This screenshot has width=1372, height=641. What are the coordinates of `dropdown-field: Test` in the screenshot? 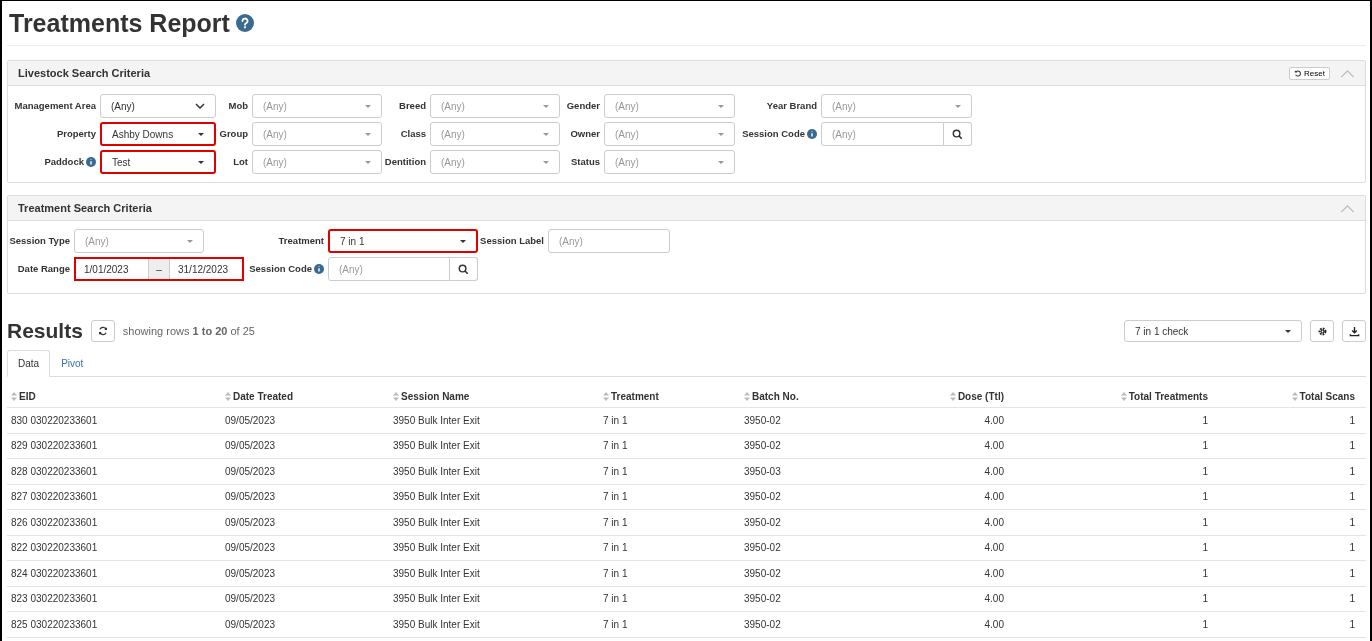 It's located at (158, 162).